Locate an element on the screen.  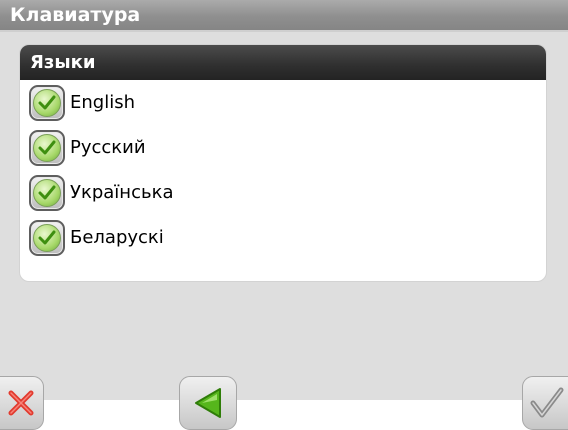
language-item-english: English is located at coordinates (283, 102).